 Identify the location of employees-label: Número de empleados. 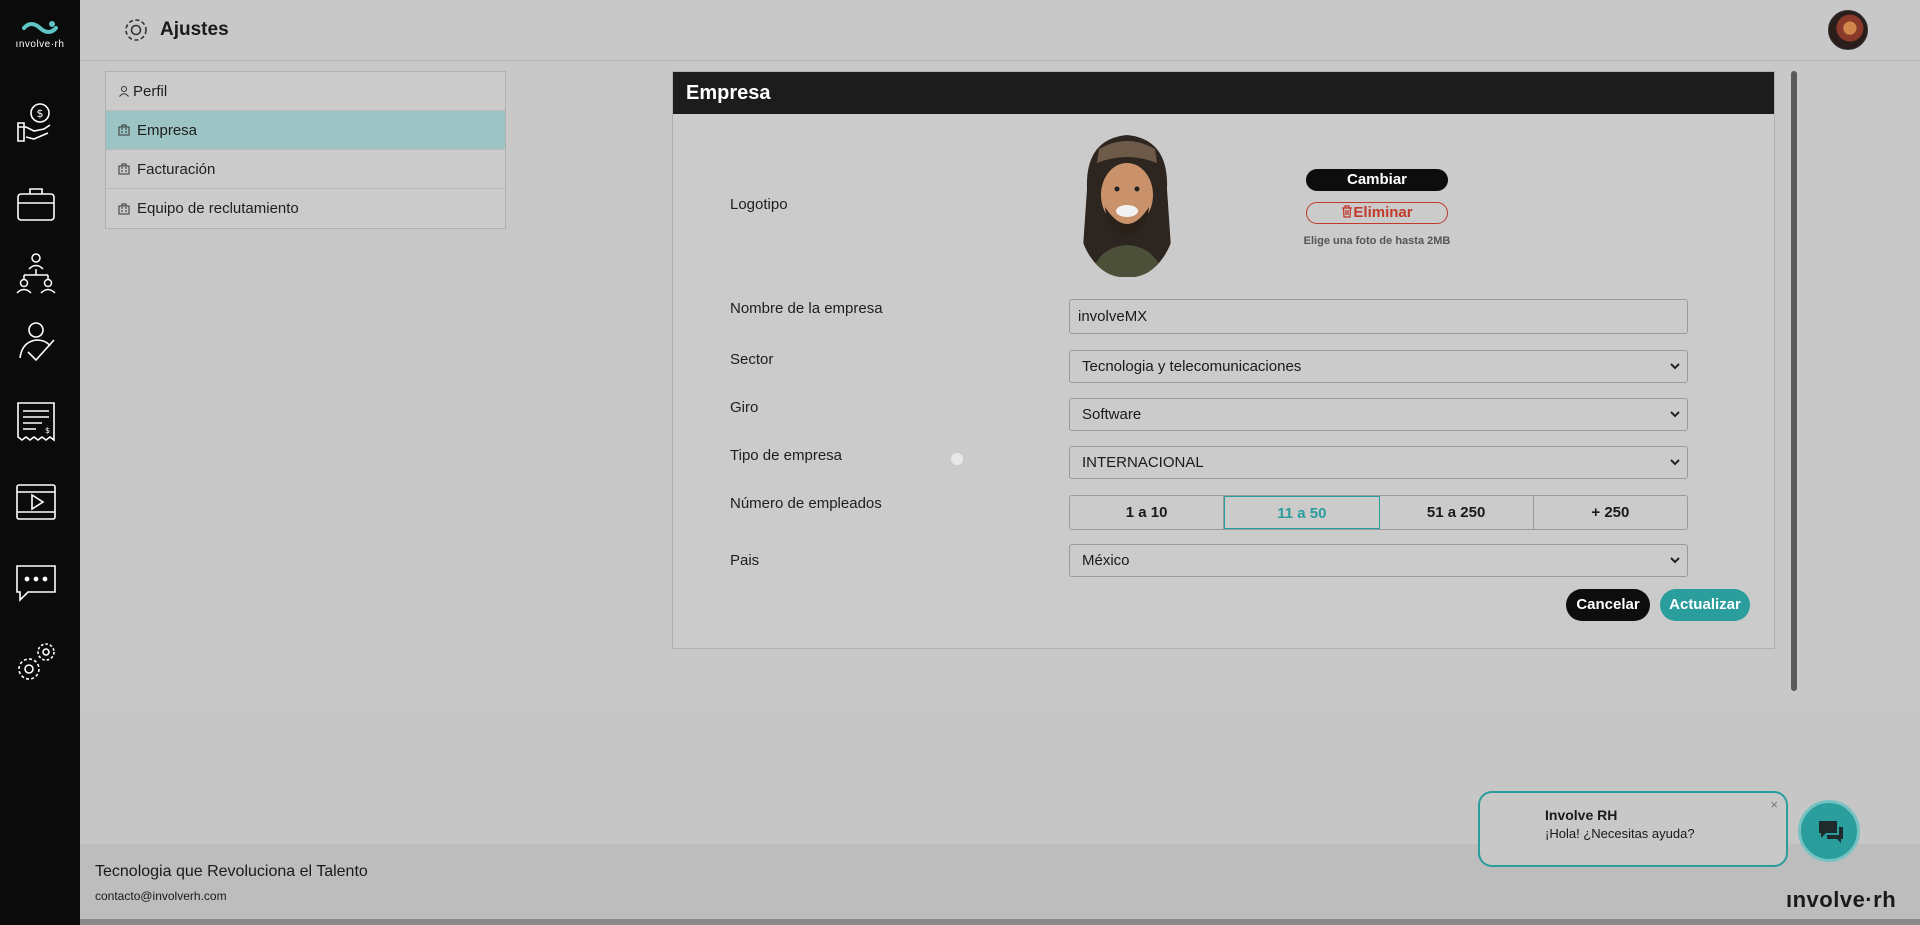
(806, 503).